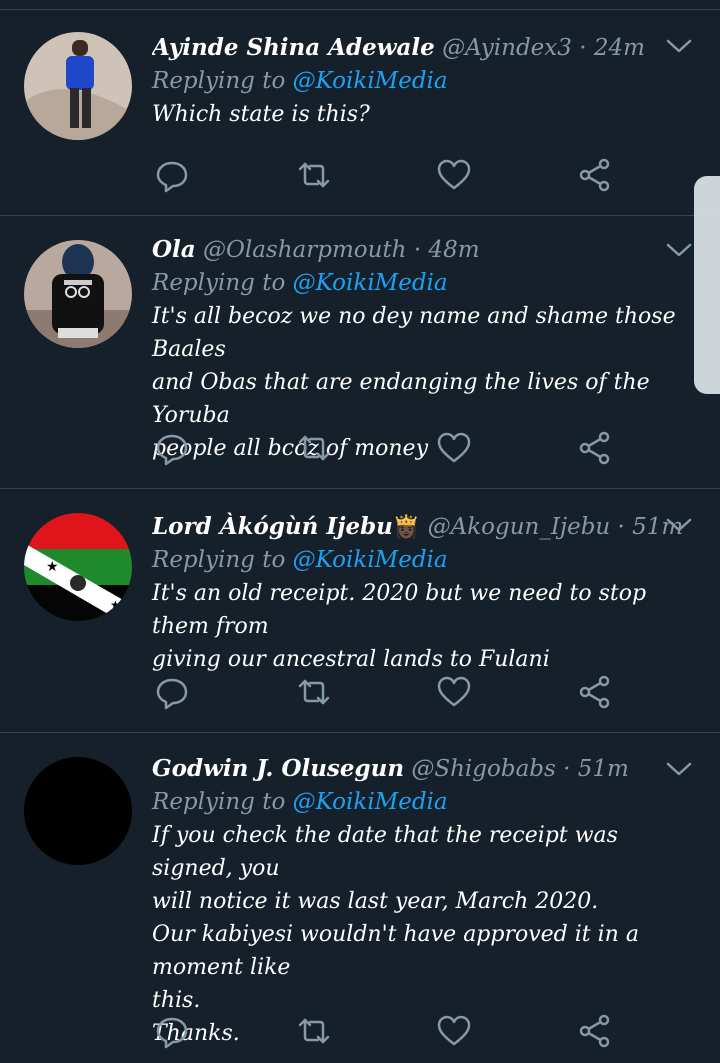 Image resolution: width=720 pixels, height=1063 pixels. Describe the element at coordinates (174, 249) in the screenshot. I see `author-name: Ola` at that location.